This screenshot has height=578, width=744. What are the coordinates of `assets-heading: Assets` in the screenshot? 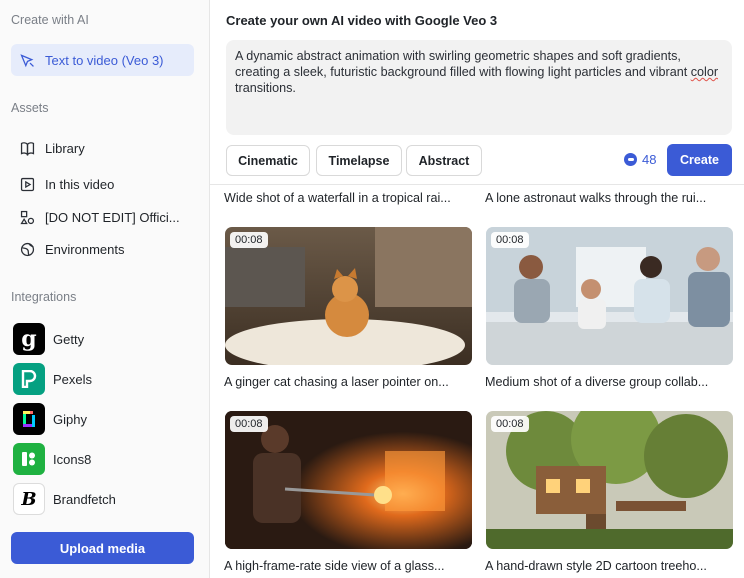 It's located at (30, 108).